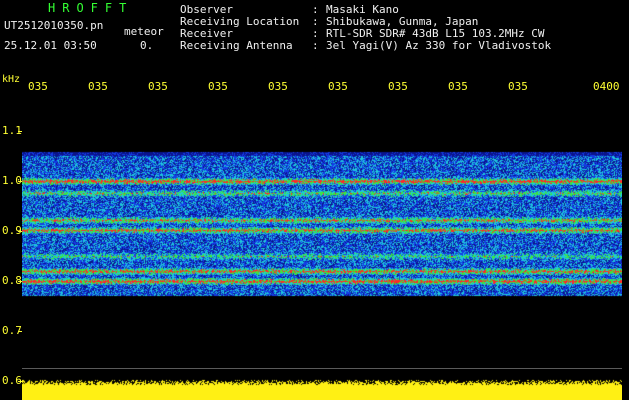 This screenshot has height=400, width=629. Describe the element at coordinates (439, 45) in the screenshot. I see `antenna-value: 3el Yagi(V) Az 330 for Vladivostok` at that location.